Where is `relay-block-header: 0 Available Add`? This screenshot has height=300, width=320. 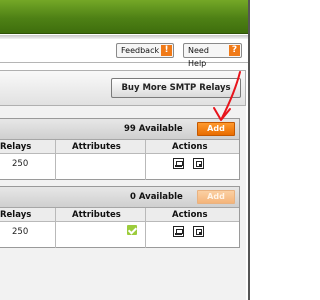
relay-block-header: 0 Available Add is located at coordinates (119, 197).